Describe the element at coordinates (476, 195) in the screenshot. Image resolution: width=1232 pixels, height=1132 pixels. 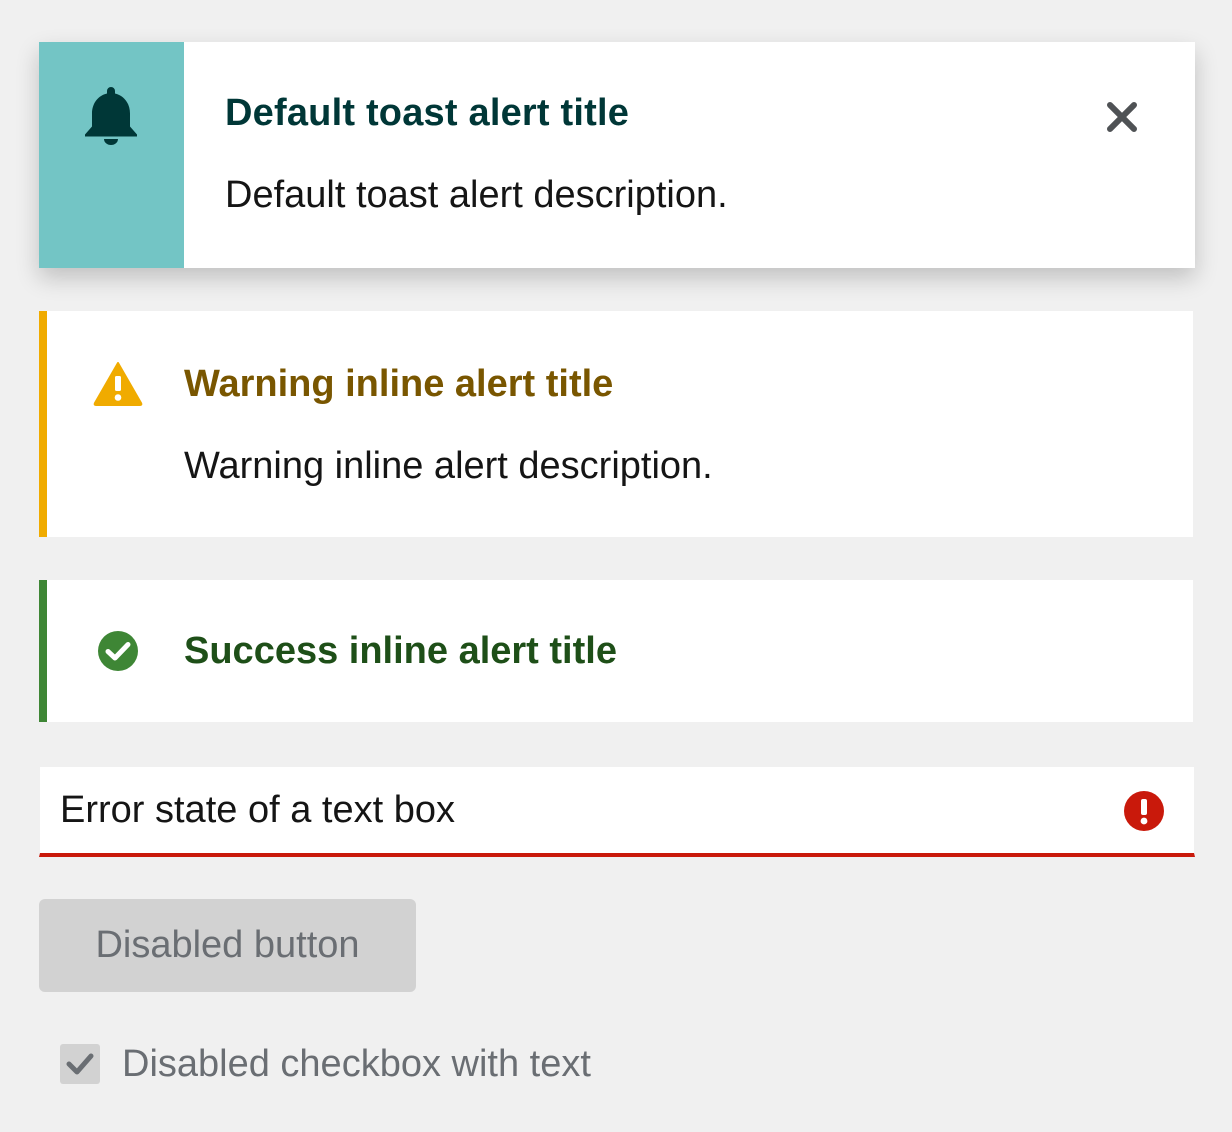
I see `toast-description: Default toast alert description.` at that location.